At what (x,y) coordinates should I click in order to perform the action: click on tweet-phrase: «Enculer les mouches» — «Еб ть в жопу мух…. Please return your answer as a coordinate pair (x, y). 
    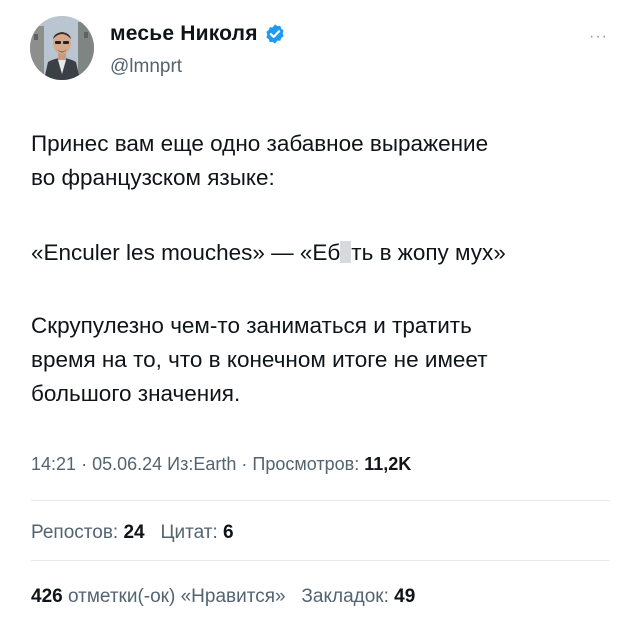
    Looking at the image, I should click on (326, 253).